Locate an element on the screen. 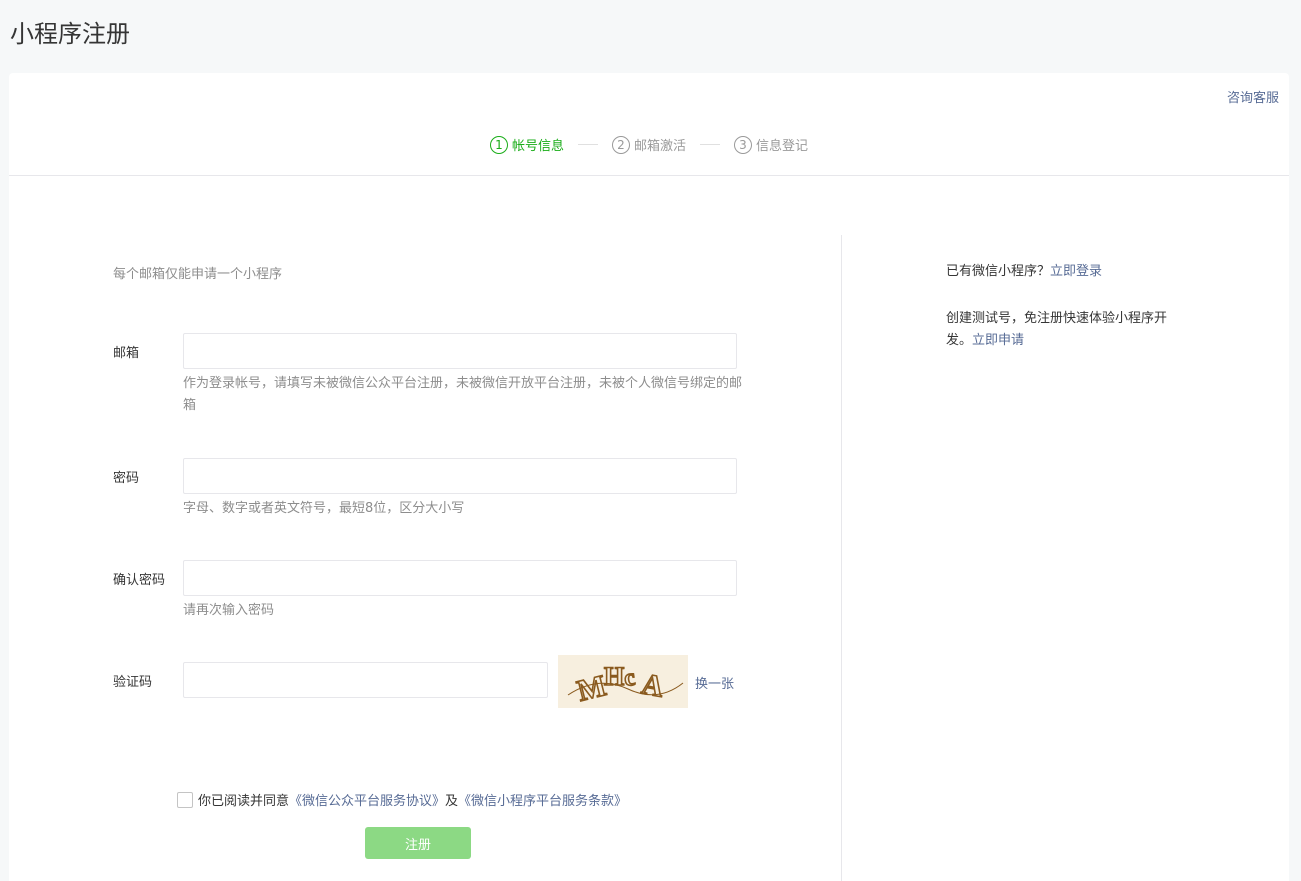 This screenshot has height=881, width=1301. test-account-desc-1: 创建测试号，免注册快速体验小程序开 is located at coordinates (1057, 318).